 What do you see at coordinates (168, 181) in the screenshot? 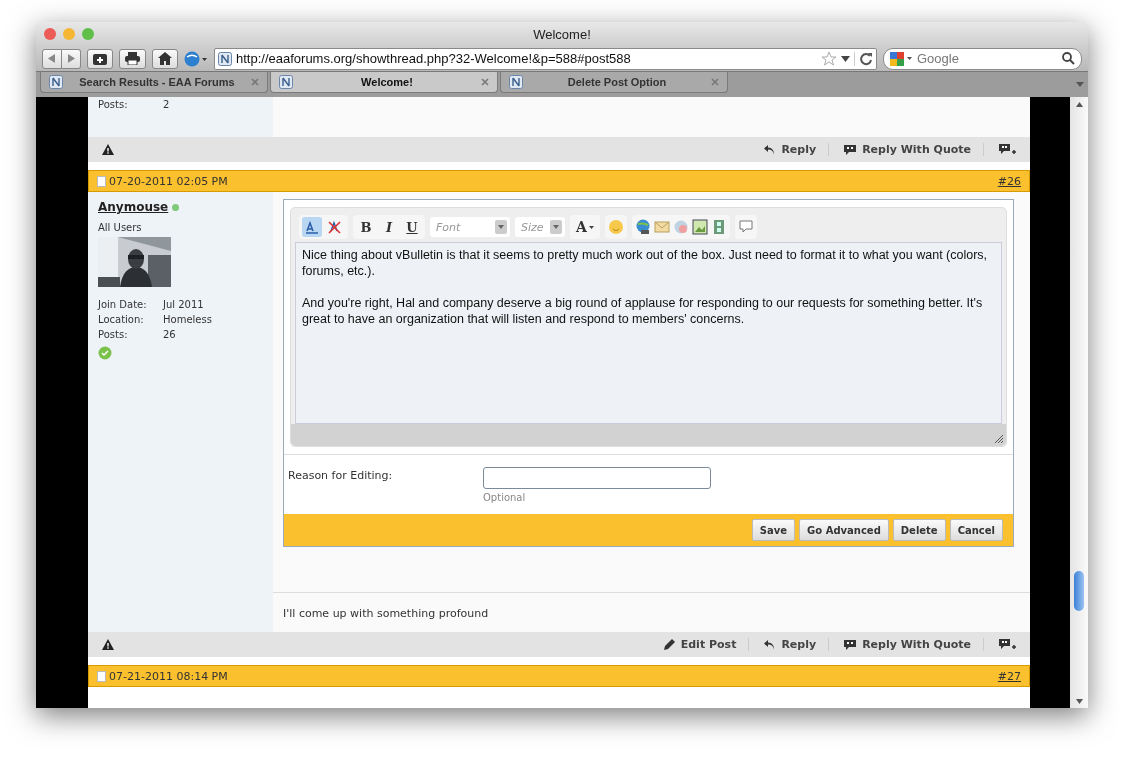
I see `post-date: 07-20-2011 02:05 PM` at bounding box center [168, 181].